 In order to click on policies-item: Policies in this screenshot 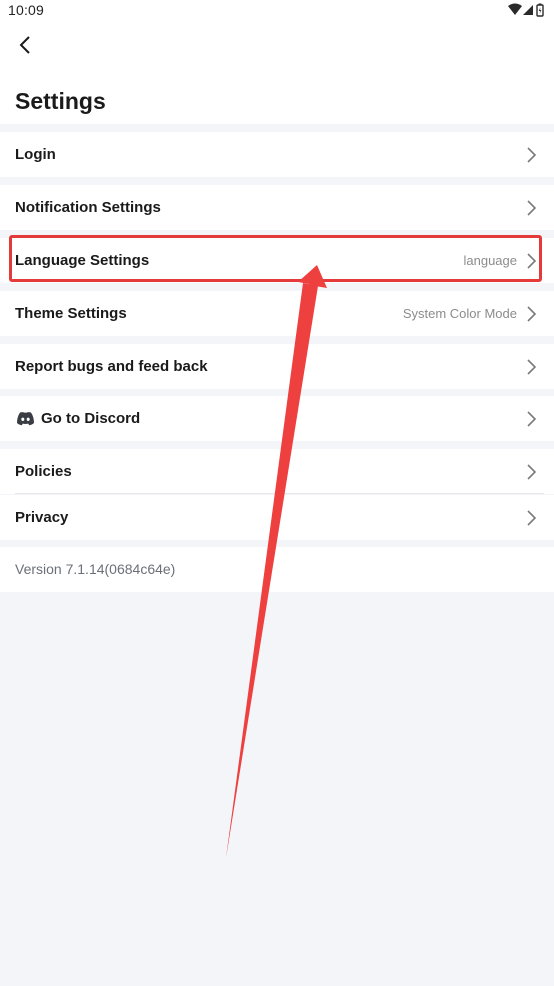, I will do `click(277, 471)`.